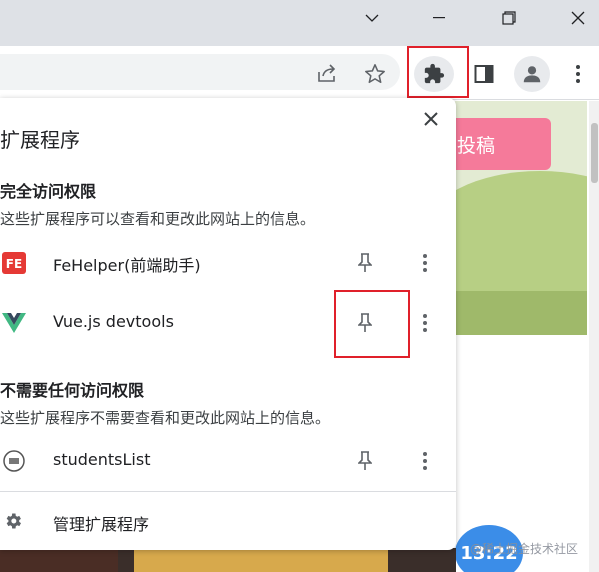 The width and height of the screenshot is (599, 572). I want to click on submit-post-button: 投稿, so click(503, 144).